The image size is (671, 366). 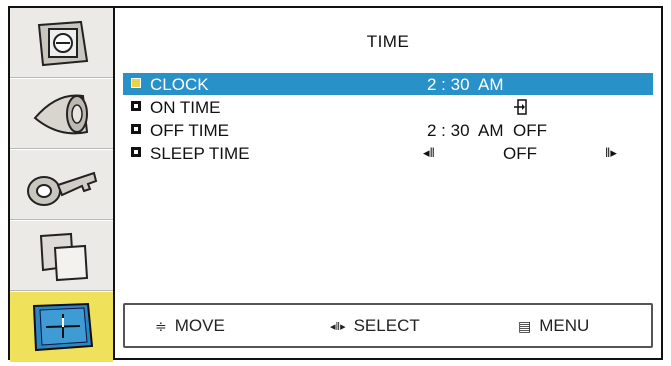 I want to click on sidebar-item-sound, so click(x=61, y=114).